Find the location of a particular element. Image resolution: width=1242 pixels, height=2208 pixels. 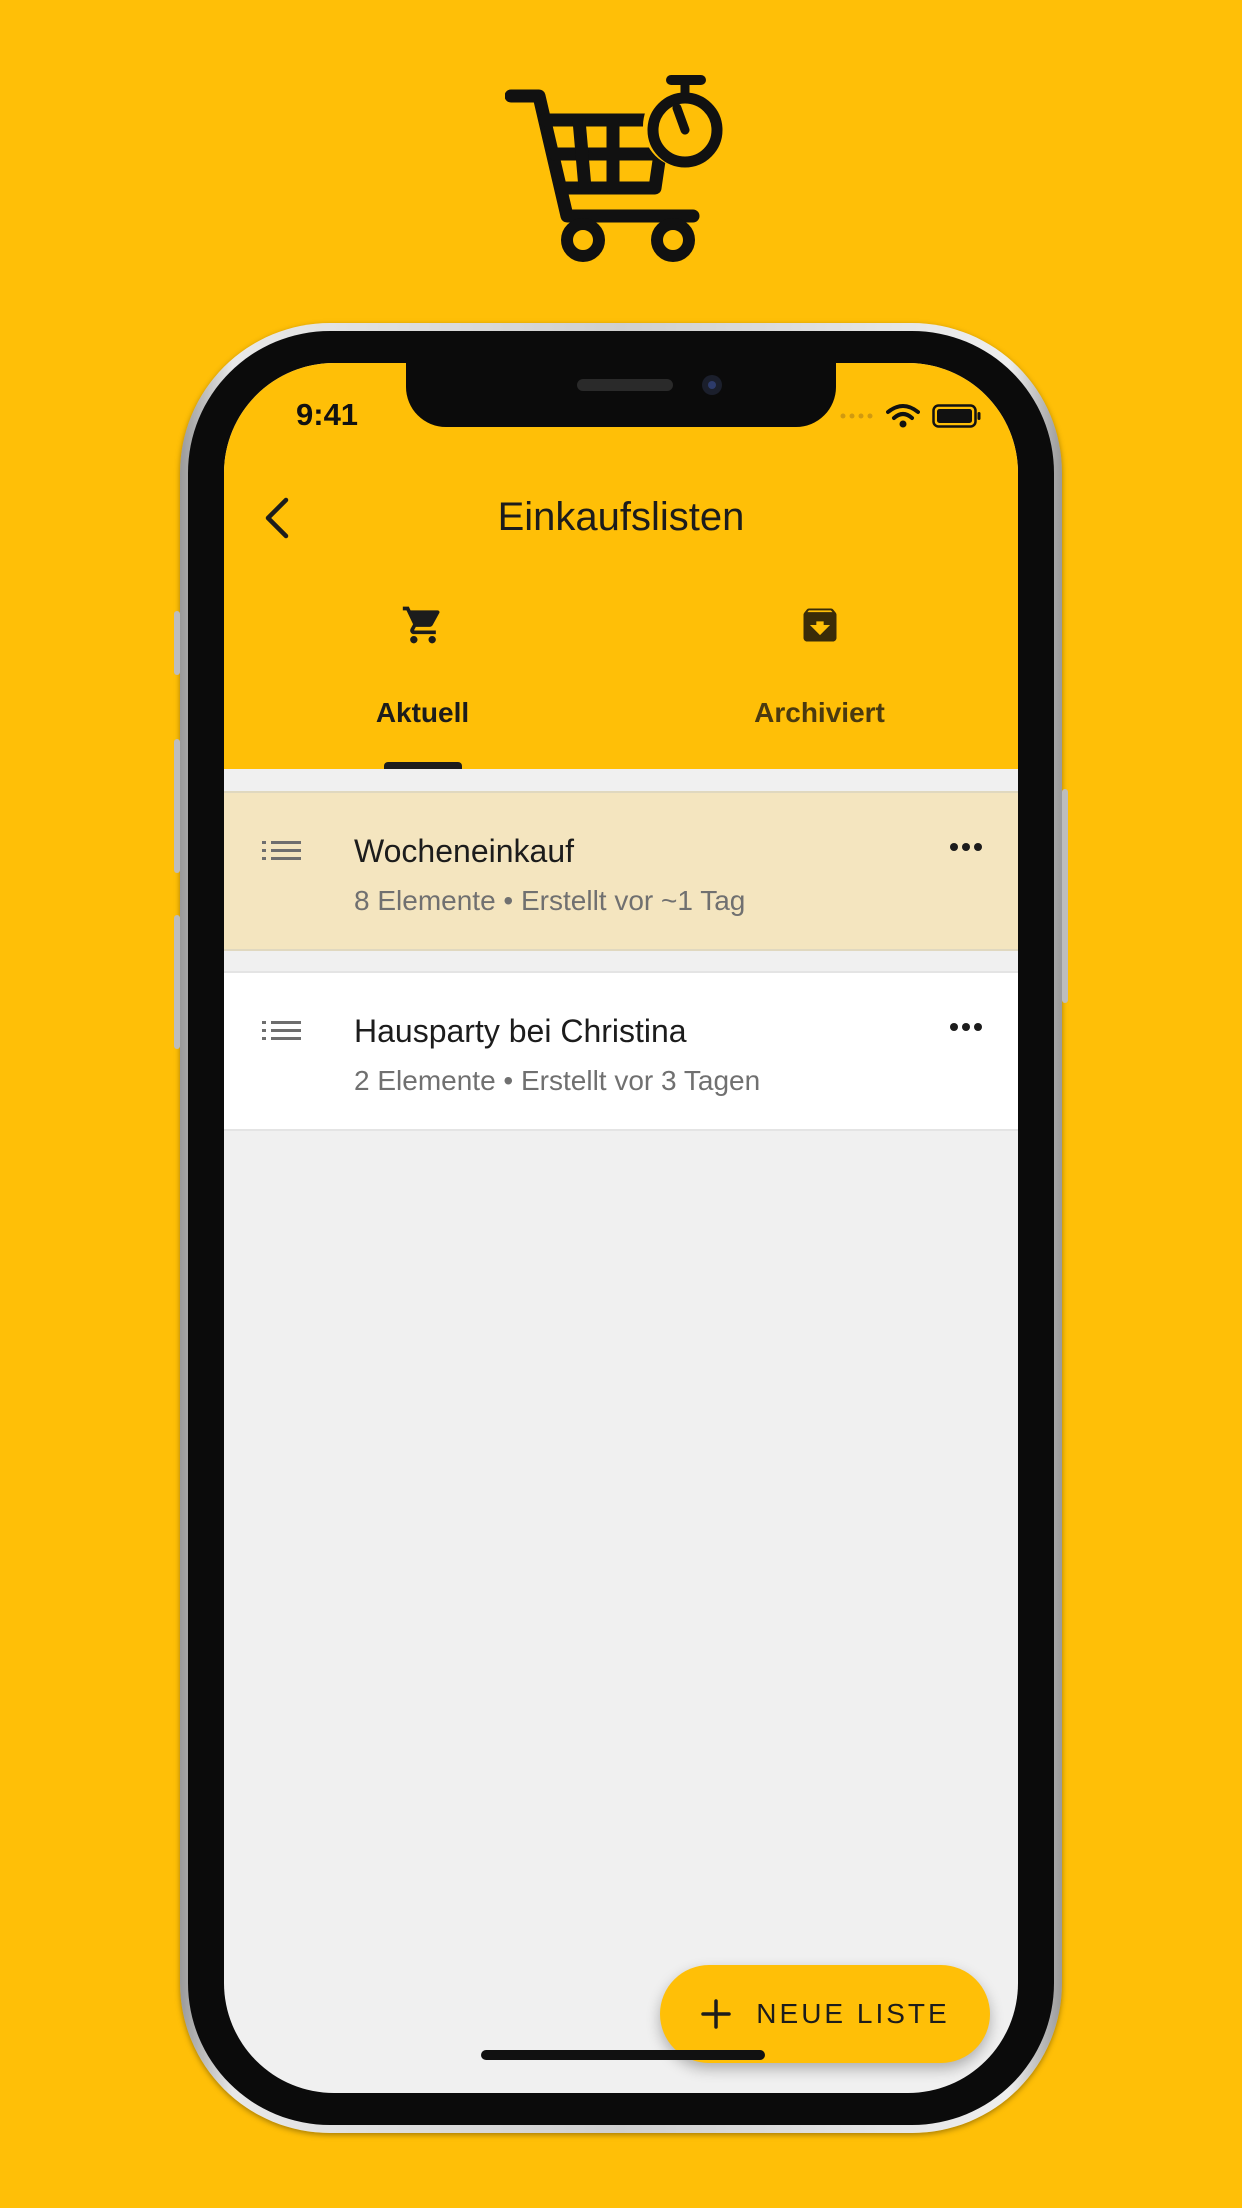

battery-icon is located at coordinates (956, 416).